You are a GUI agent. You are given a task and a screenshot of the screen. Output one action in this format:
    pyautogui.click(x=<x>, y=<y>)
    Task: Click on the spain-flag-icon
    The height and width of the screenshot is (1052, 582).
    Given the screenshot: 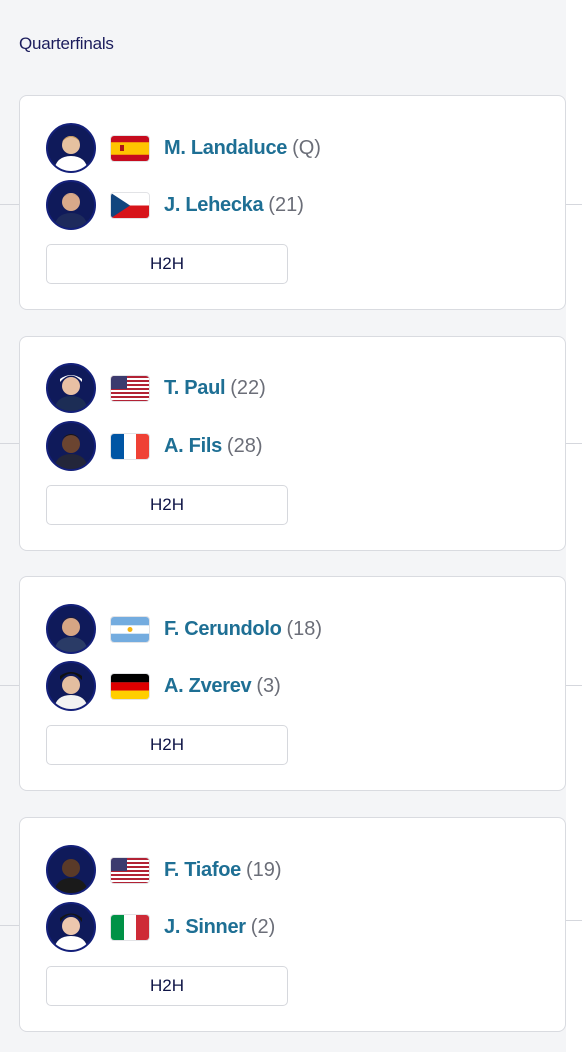 What is the action you would take?
    pyautogui.click(x=130, y=148)
    